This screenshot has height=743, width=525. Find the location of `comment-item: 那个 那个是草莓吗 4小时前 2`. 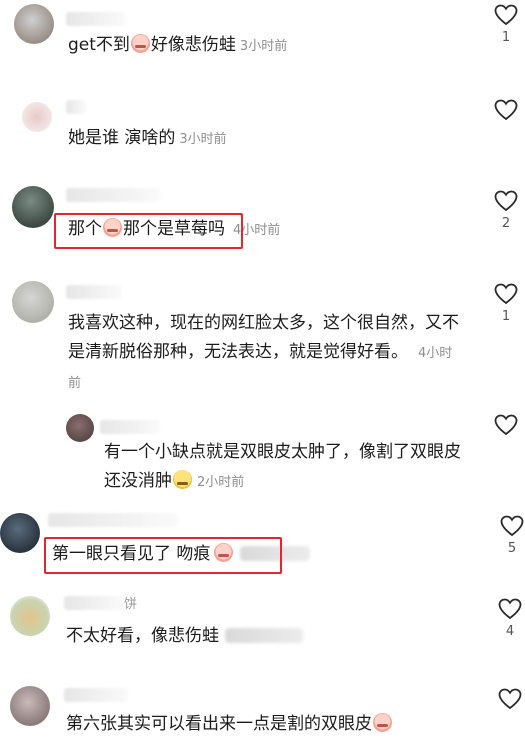

comment-item: 那个 那个是草莓吗 4小时前 2 is located at coordinates (262, 220).